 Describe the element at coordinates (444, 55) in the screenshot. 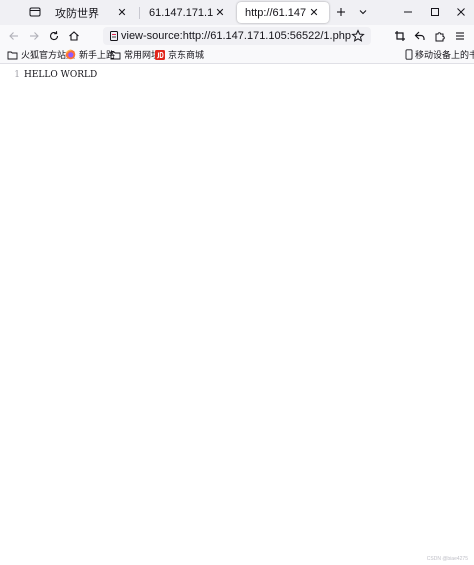

I see `bookmark-label: 移动设备上的书签` at that location.